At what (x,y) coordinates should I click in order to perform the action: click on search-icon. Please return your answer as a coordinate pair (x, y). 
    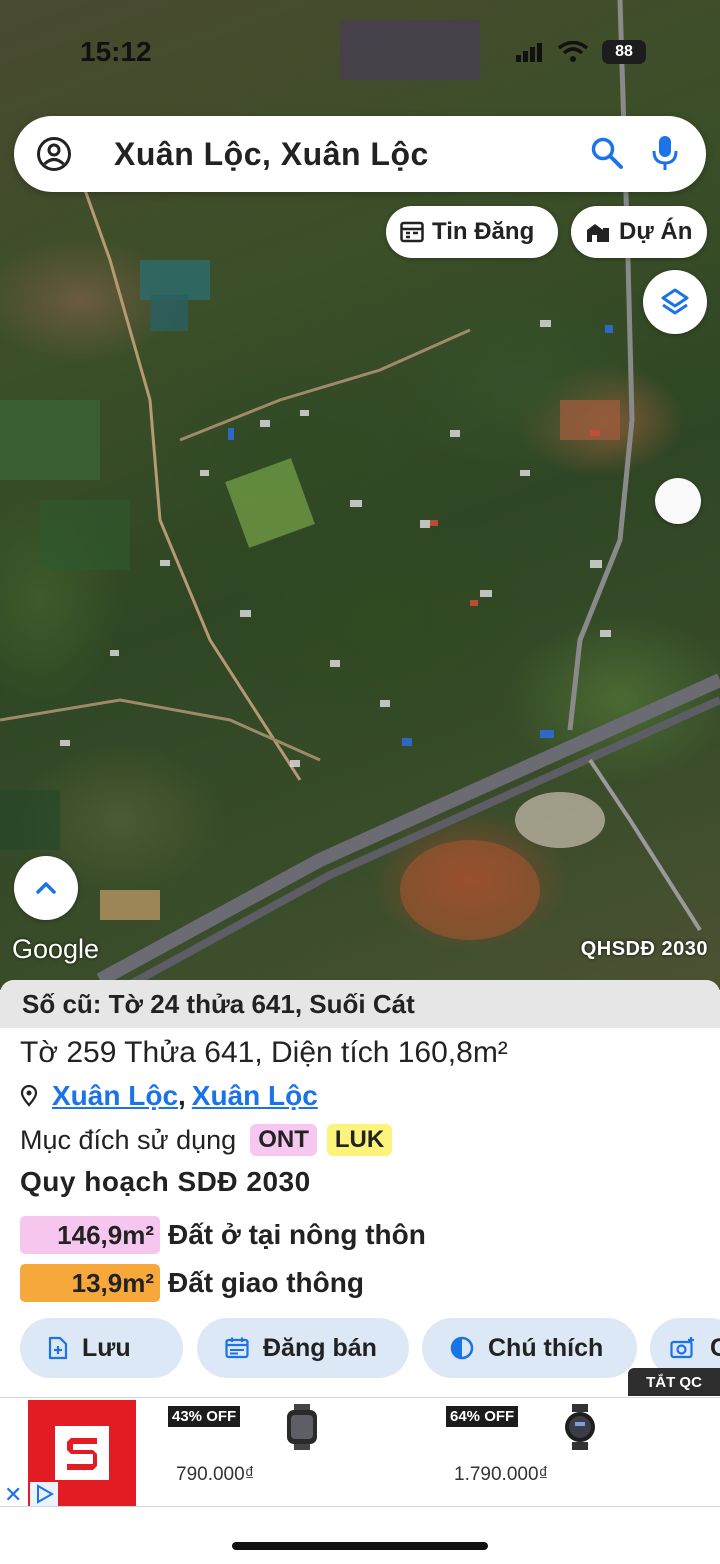
    Looking at the image, I should click on (607, 153).